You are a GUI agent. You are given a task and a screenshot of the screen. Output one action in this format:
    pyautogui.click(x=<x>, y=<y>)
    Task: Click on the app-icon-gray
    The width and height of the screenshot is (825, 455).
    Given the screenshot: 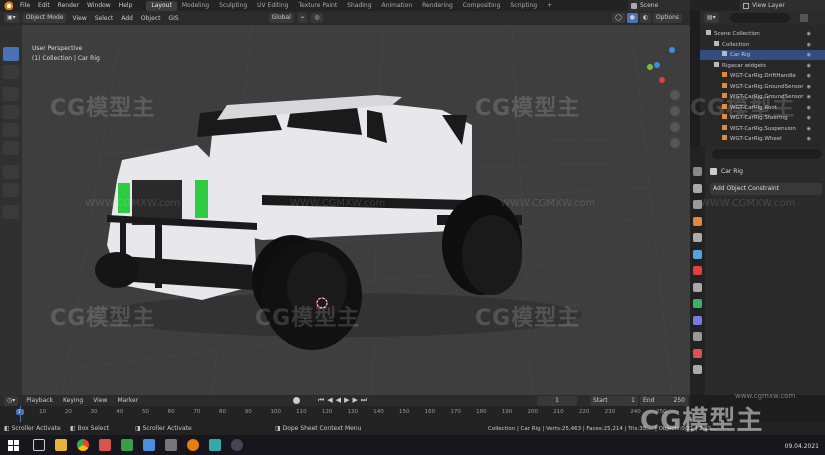 What is the action you would take?
    pyautogui.click(x=171, y=445)
    